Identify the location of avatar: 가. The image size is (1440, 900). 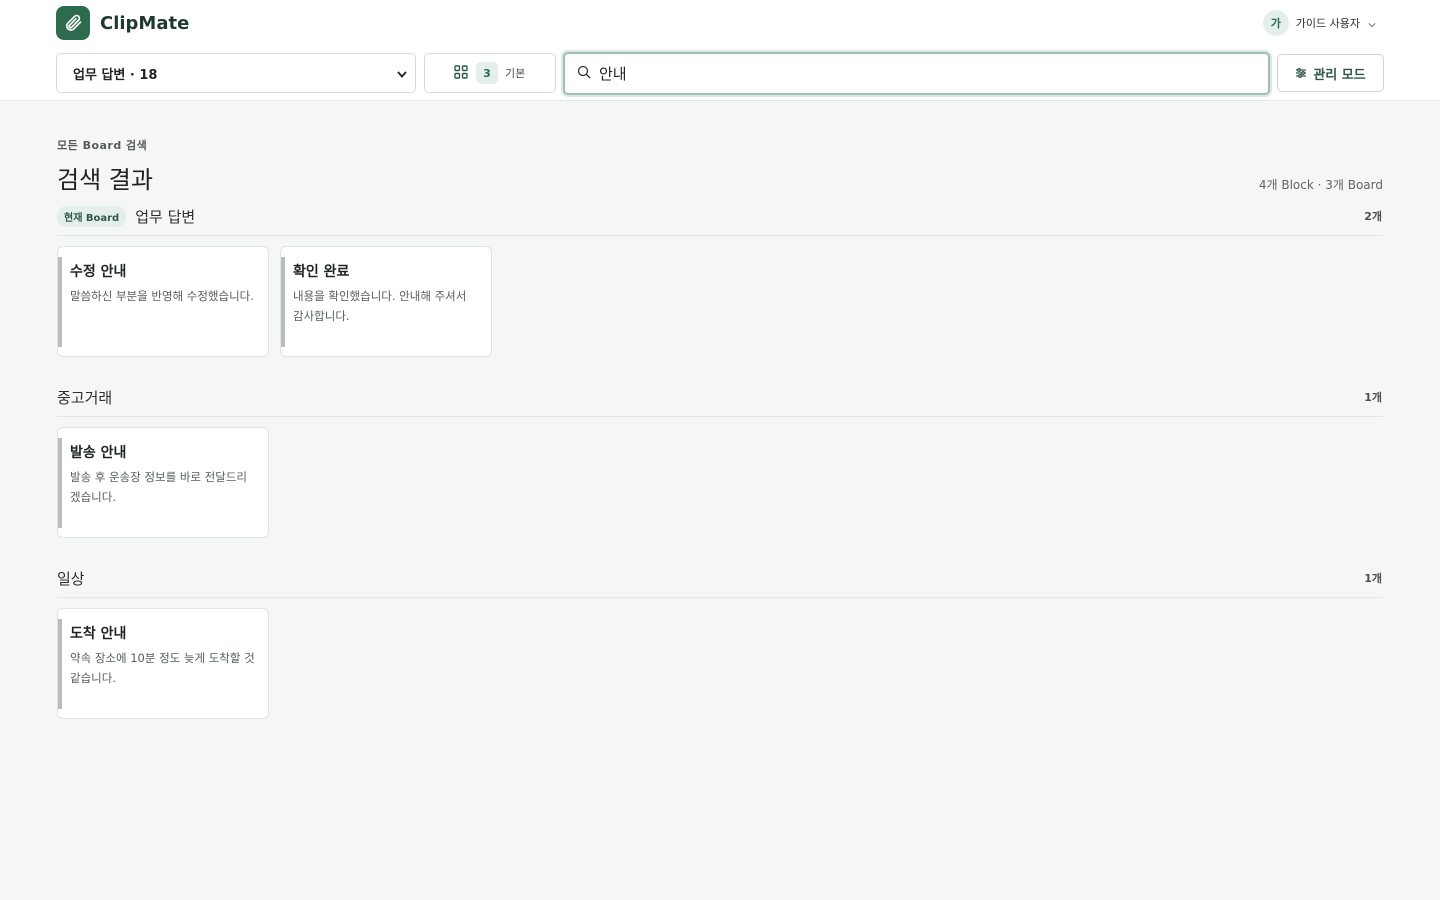
(1275, 23).